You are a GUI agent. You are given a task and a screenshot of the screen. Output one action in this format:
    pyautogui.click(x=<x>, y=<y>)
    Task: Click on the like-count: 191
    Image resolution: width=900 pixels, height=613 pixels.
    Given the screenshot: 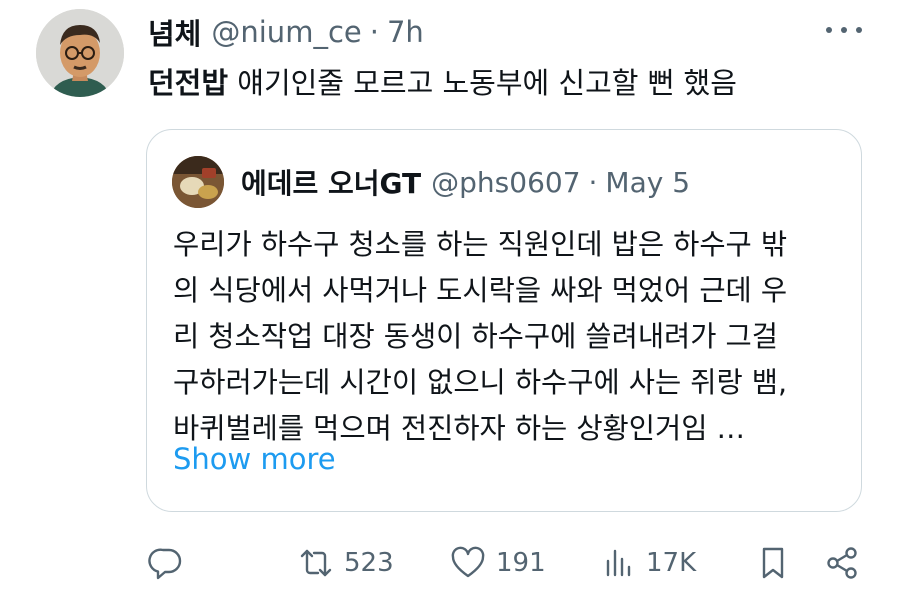 What is the action you would take?
    pyautogui.click(x=521, y=563)
    